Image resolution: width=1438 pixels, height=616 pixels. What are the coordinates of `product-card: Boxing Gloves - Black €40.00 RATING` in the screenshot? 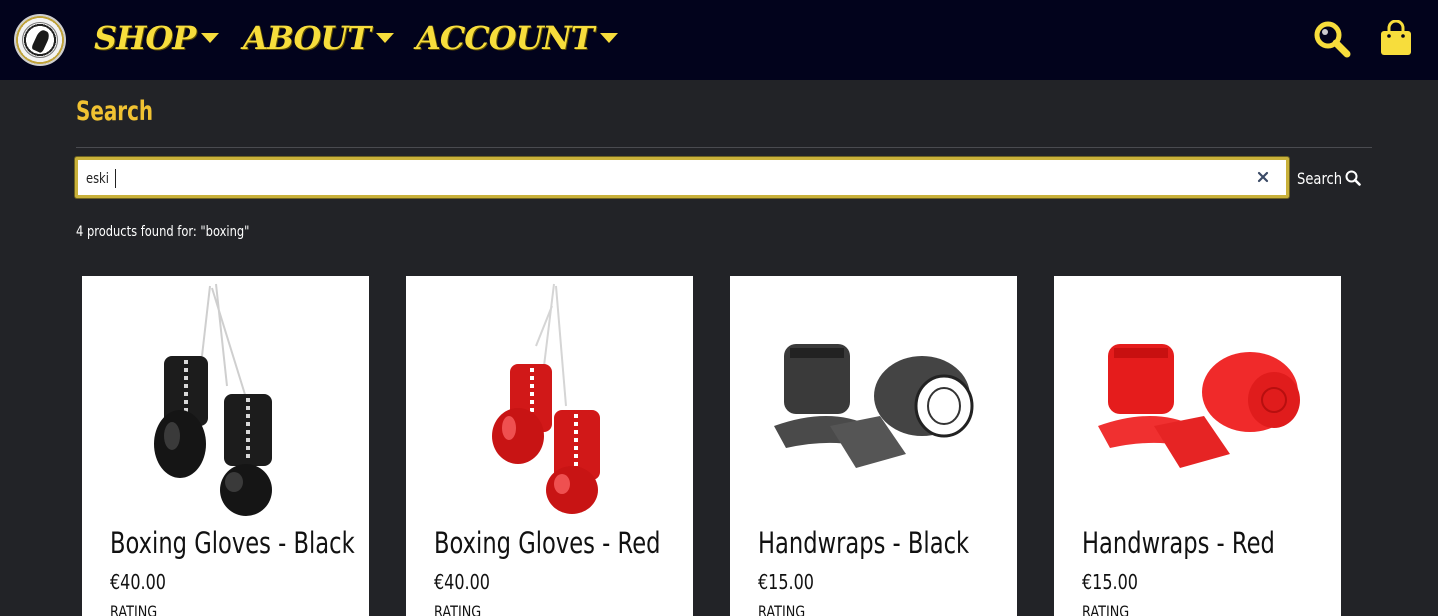 It's located at (225, 446).